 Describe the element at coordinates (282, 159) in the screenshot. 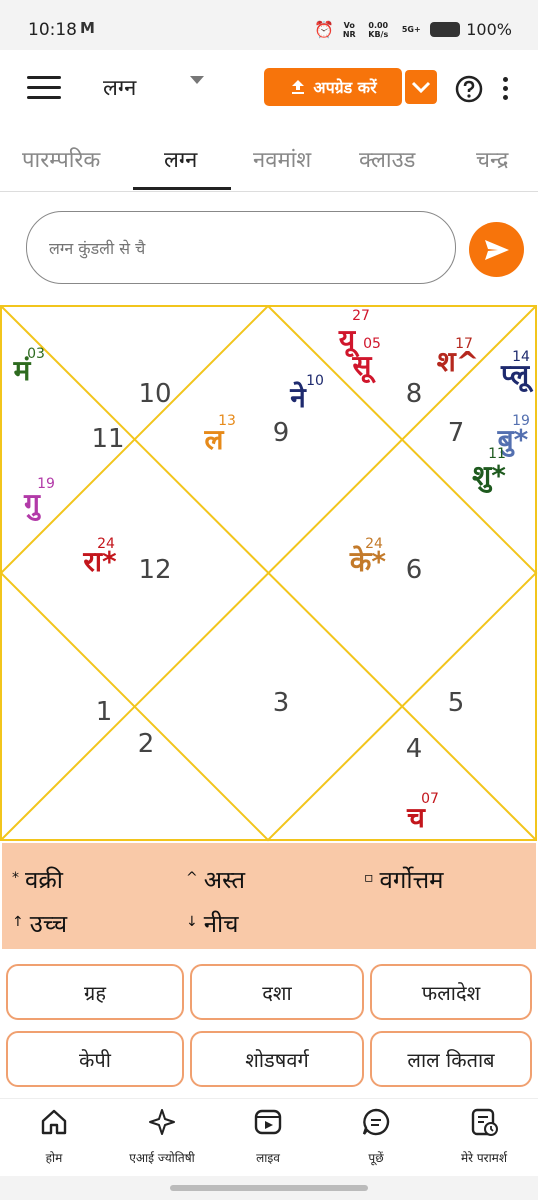

I see `tab-navamsha: नवमांश` at that location.